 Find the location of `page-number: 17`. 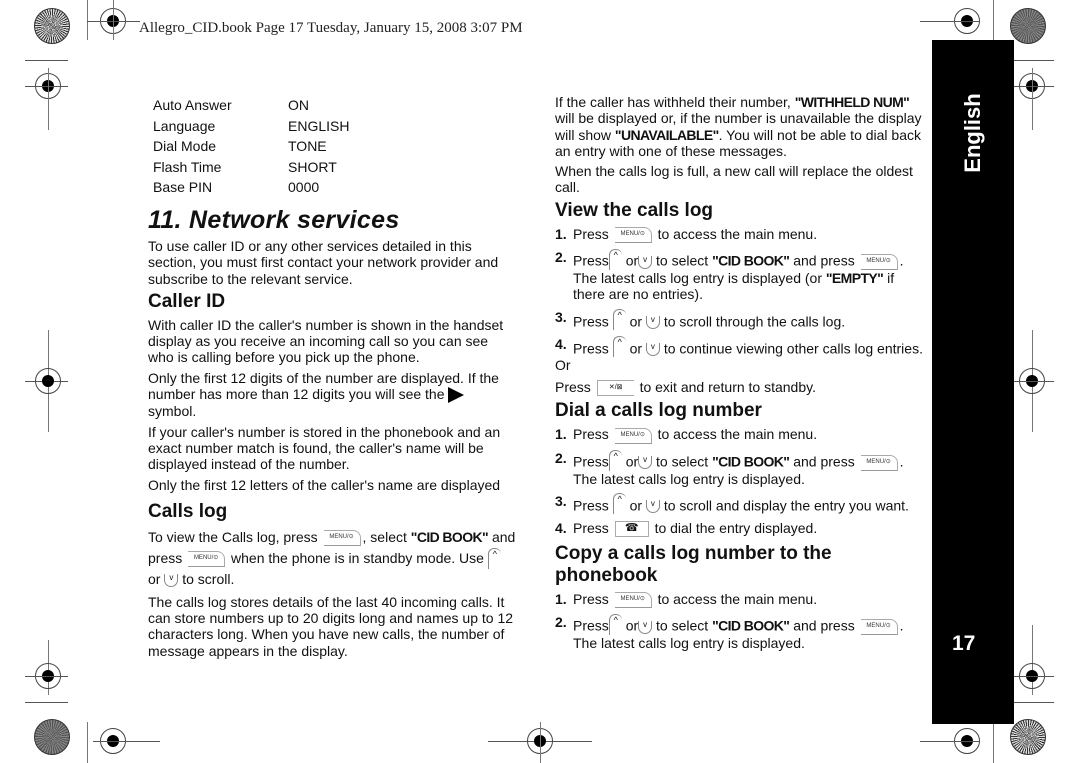

page-number: 17 is located at coordinates (964, 643).